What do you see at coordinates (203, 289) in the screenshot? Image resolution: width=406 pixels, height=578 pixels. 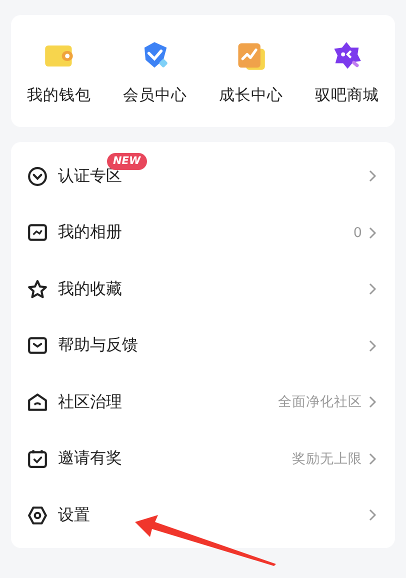 I see `menu-item: 我的收藏` at bounding box center [203, 289].